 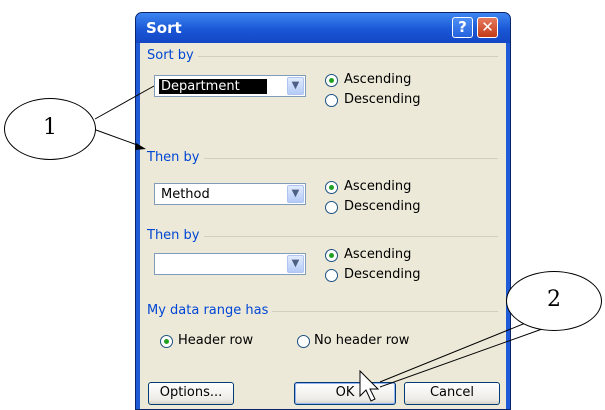 I want to click on callout-2-number: 2, so click(x=554, y=299).